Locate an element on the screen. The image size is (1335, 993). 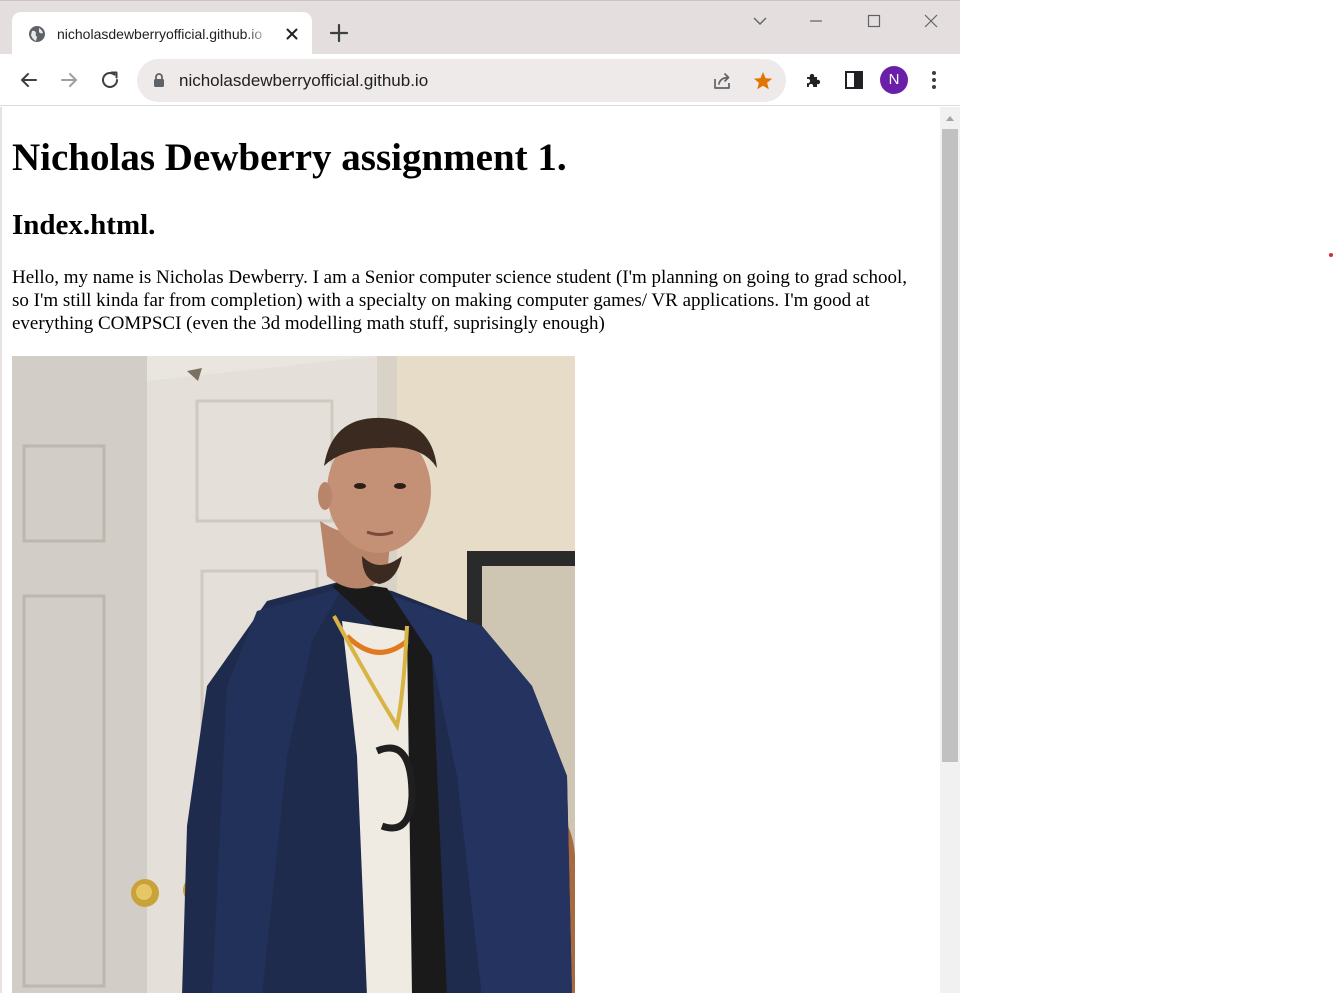
scroll-up-arrow-icon is located at coordinates (950, 118).